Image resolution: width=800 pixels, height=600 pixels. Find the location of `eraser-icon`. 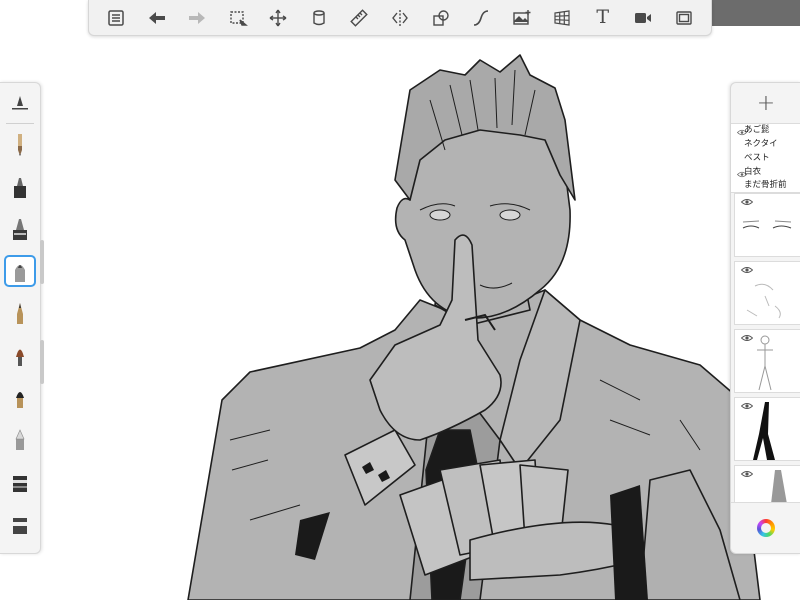

eraser-icon is located at coordinates (20, 523).